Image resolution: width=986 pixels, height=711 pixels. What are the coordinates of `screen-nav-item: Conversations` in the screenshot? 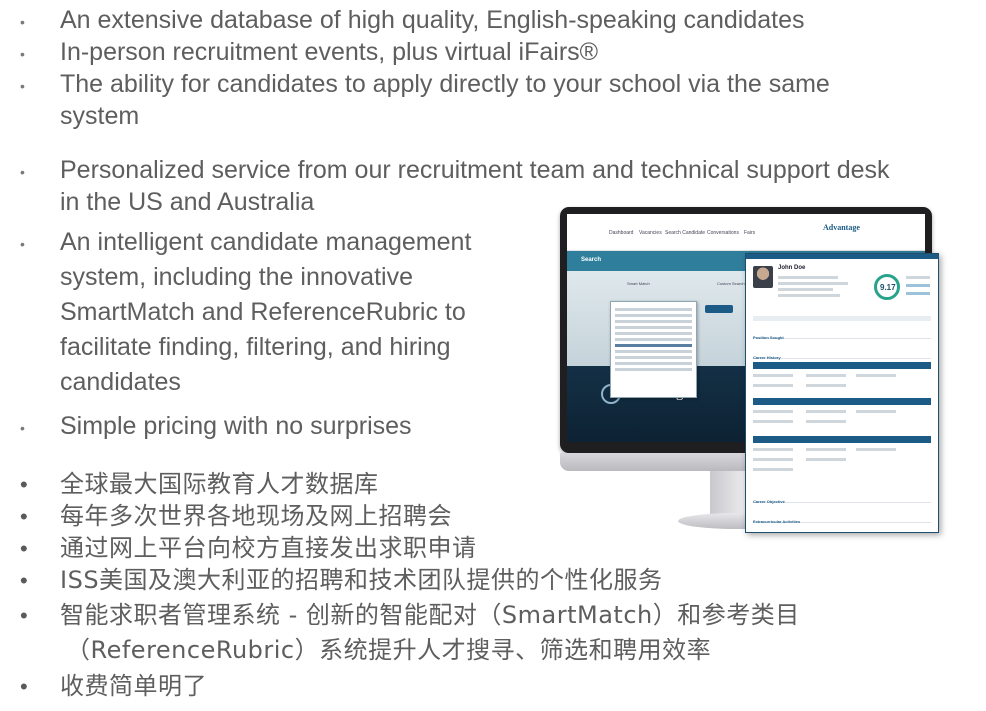 It's located at (723, 233).